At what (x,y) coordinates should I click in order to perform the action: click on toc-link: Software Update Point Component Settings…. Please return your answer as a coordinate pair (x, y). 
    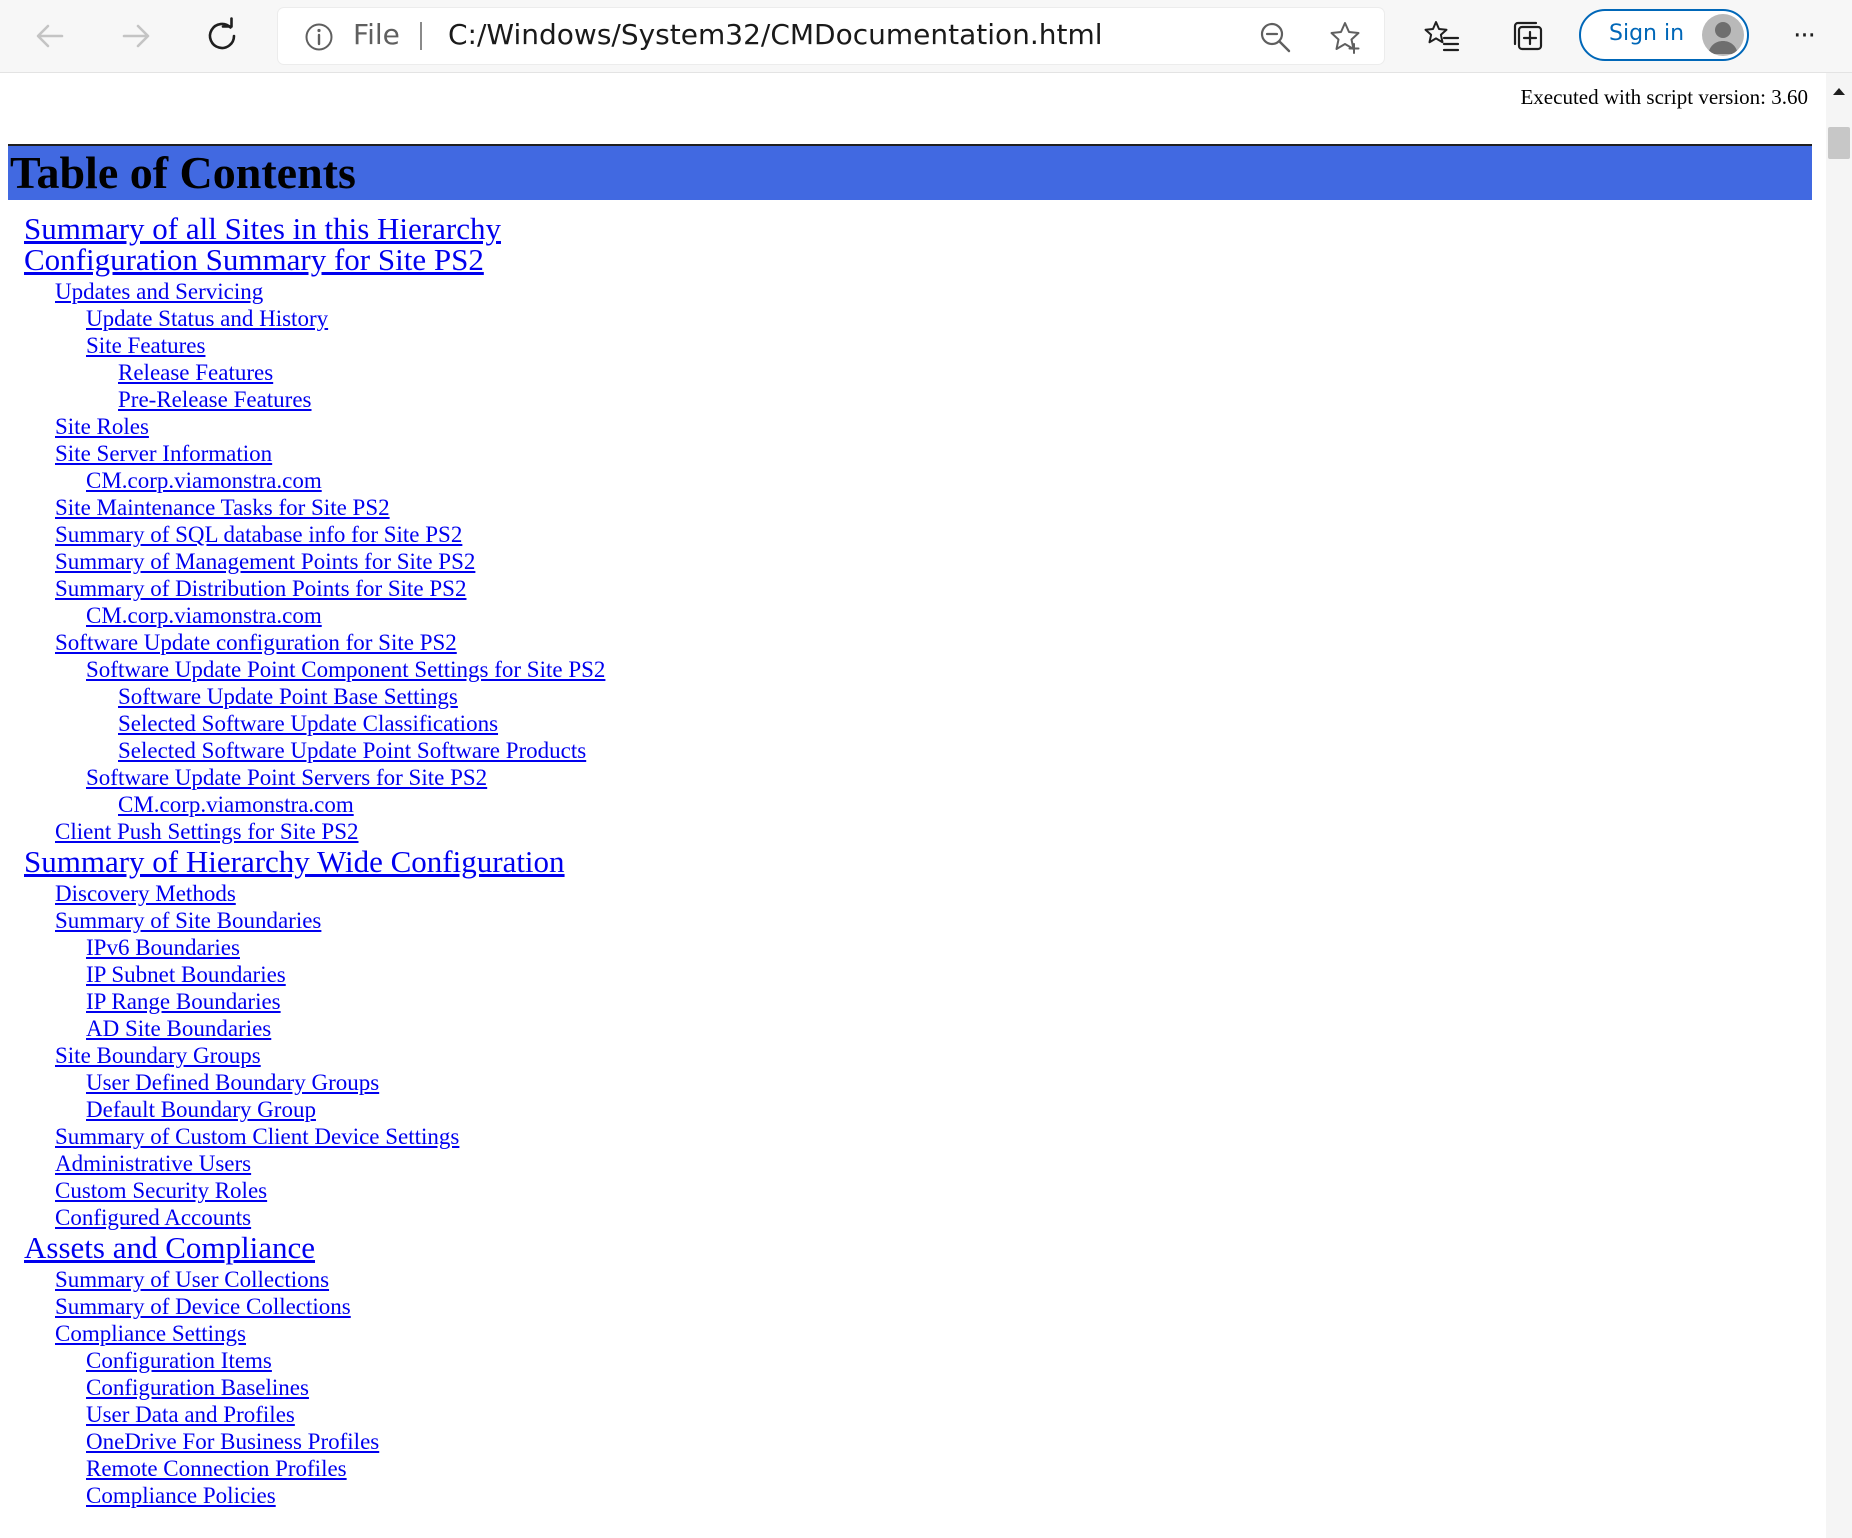
    Looking at the image, I should click on (345, 669).